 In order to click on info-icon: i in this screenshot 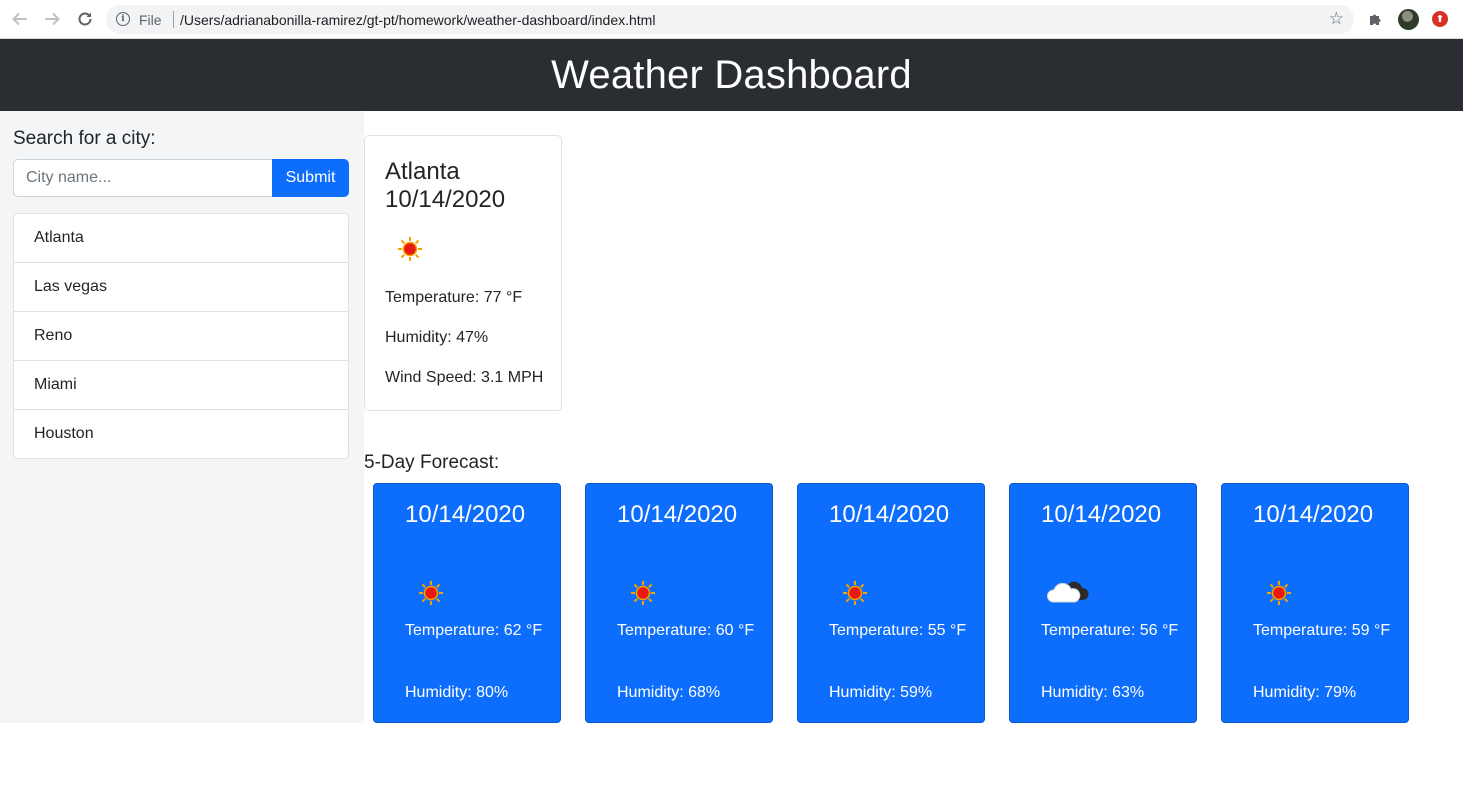, I will do `click(123, 19)`.